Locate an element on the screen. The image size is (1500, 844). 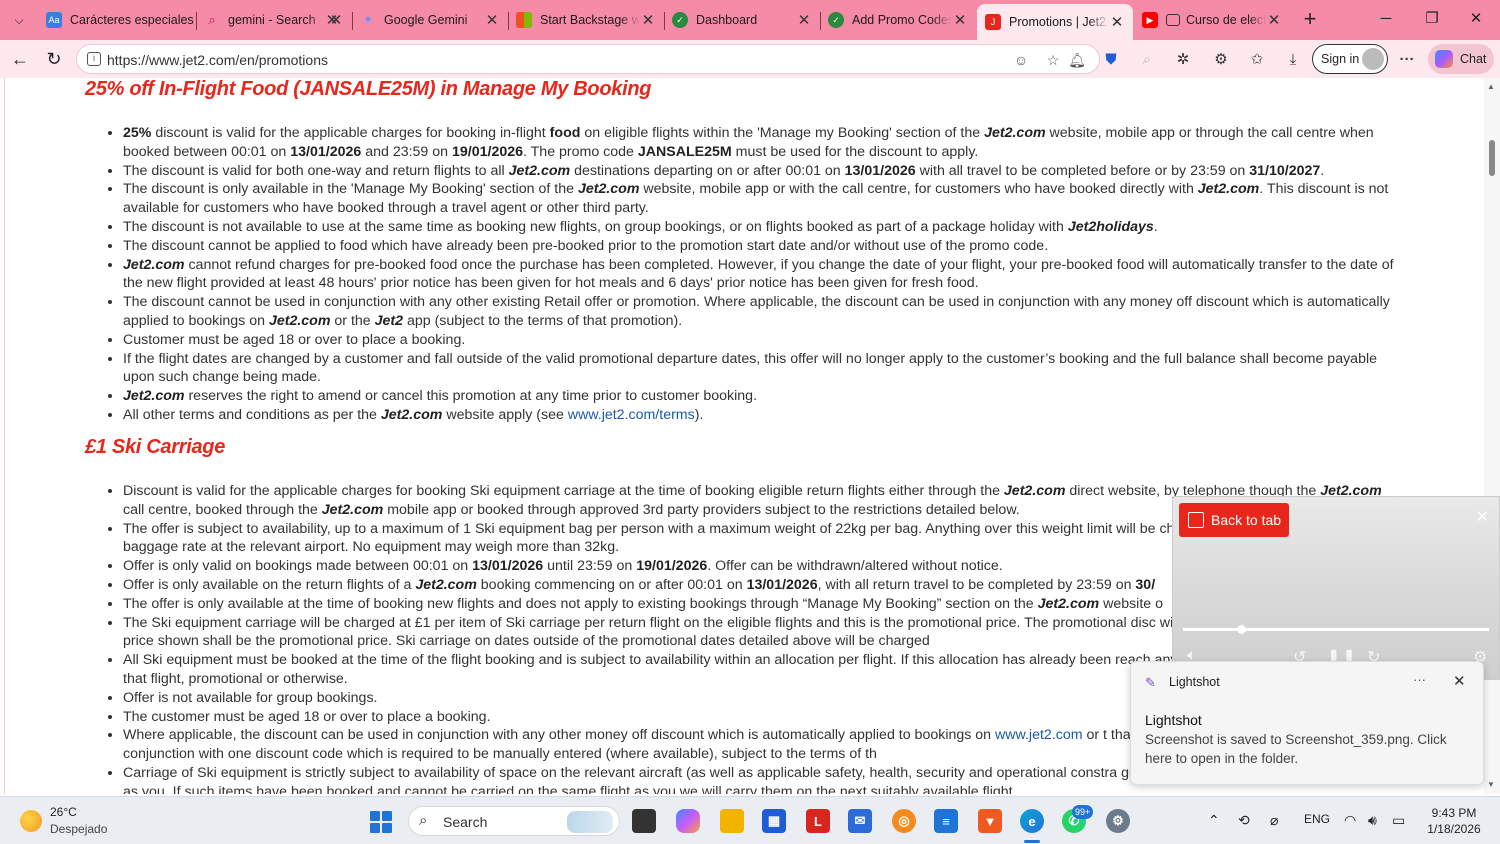
browser-tab: Start Backstage with ✕ is located at coordinates (586, 20).